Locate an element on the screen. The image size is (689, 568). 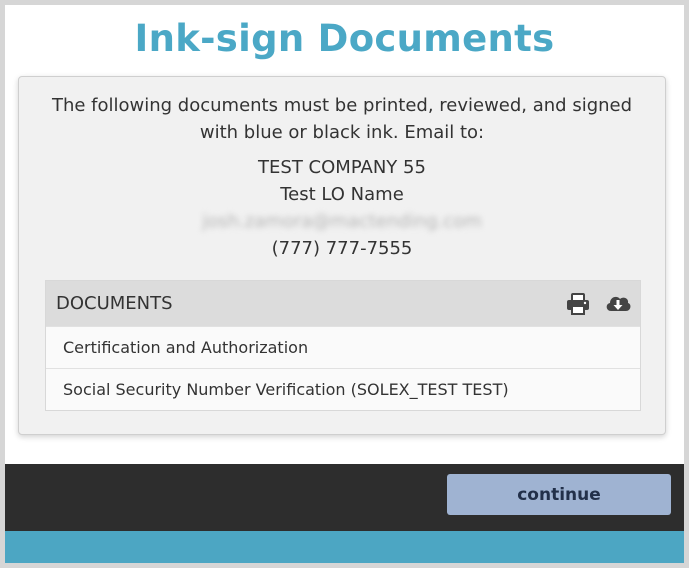
email-address: josh.zamora@mactending.com is located at coordinates (342, 221).